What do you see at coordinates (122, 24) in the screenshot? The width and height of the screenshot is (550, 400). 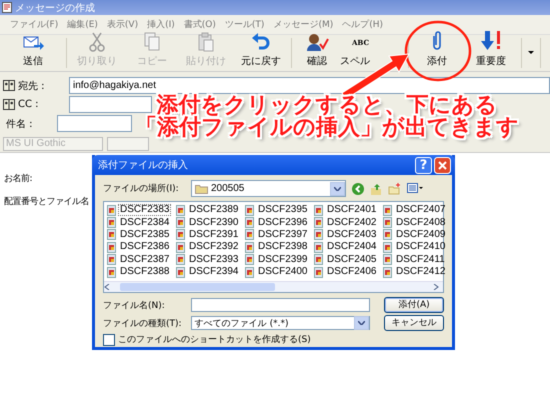 I see `menu-item: 表示(V)` at bounding box center [122, 24].